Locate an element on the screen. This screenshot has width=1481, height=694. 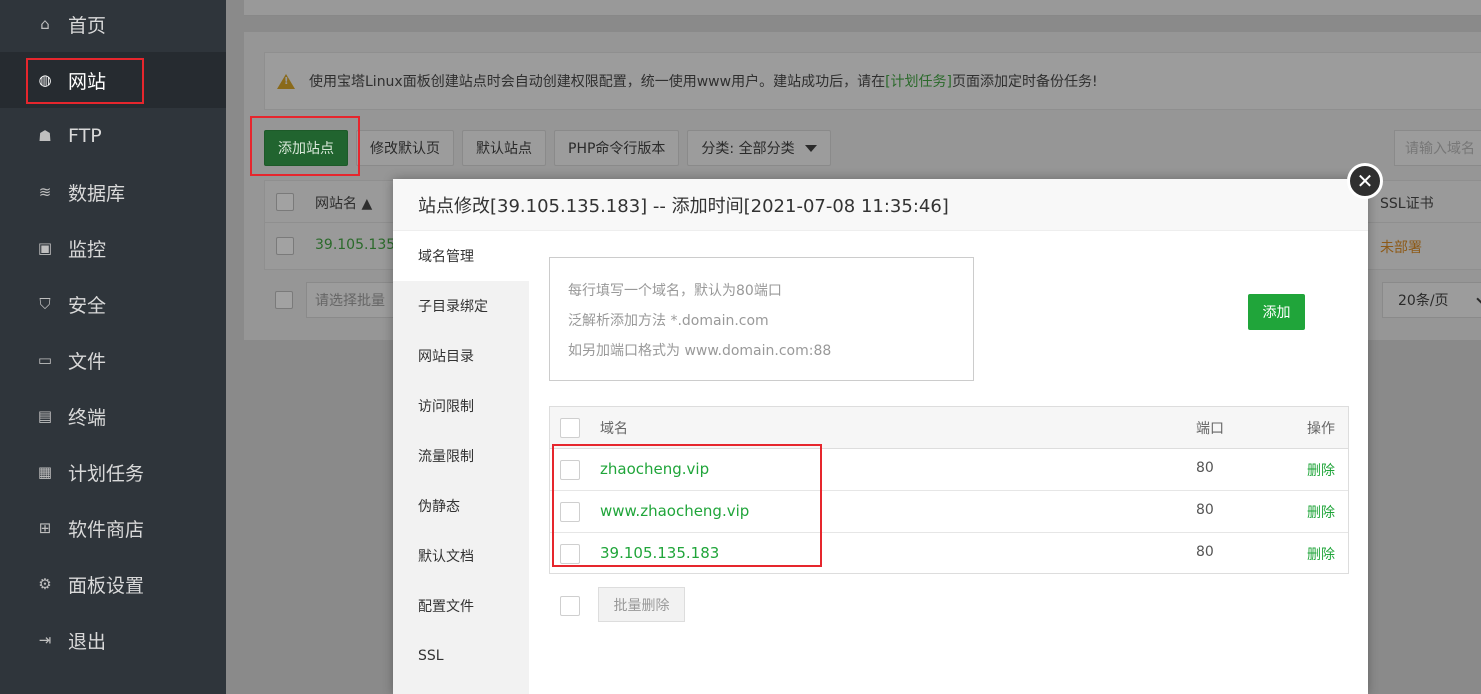
modal-nav-item: 流量限制 is located at coordinates (461, 456).